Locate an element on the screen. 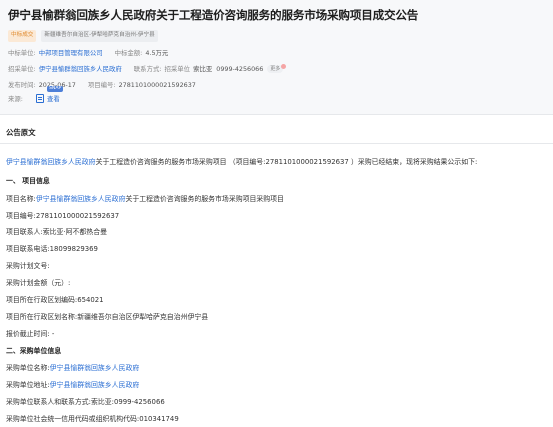 This screenshot has width=553, height=427. buyer-address-line: 采购单位地址:伊宁县愉群翁回族乡人民政府 is located at coordinates (72, 384).